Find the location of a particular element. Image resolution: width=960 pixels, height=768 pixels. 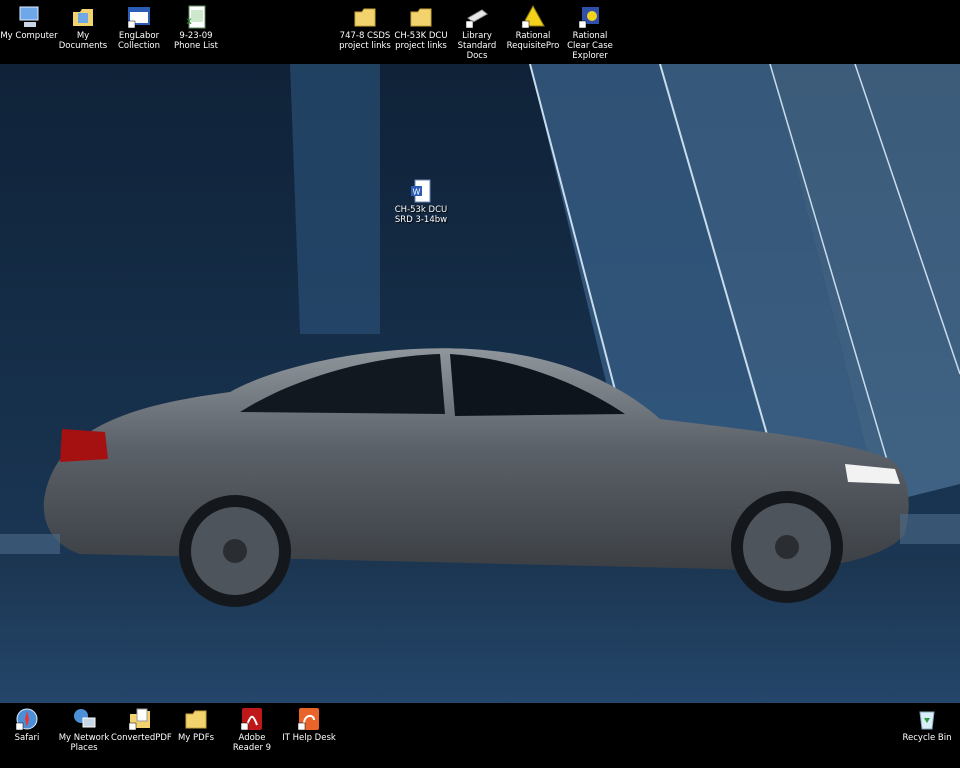

computer-icon is located at coordinates (29, 16).